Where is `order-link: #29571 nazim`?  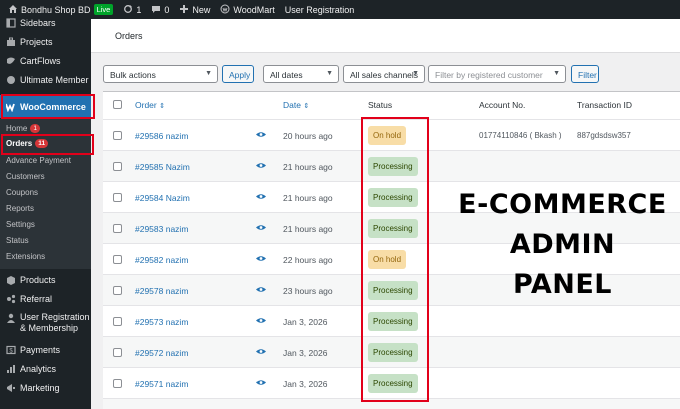
order-link: #29571 nazim is located at coordinates (161, 384).